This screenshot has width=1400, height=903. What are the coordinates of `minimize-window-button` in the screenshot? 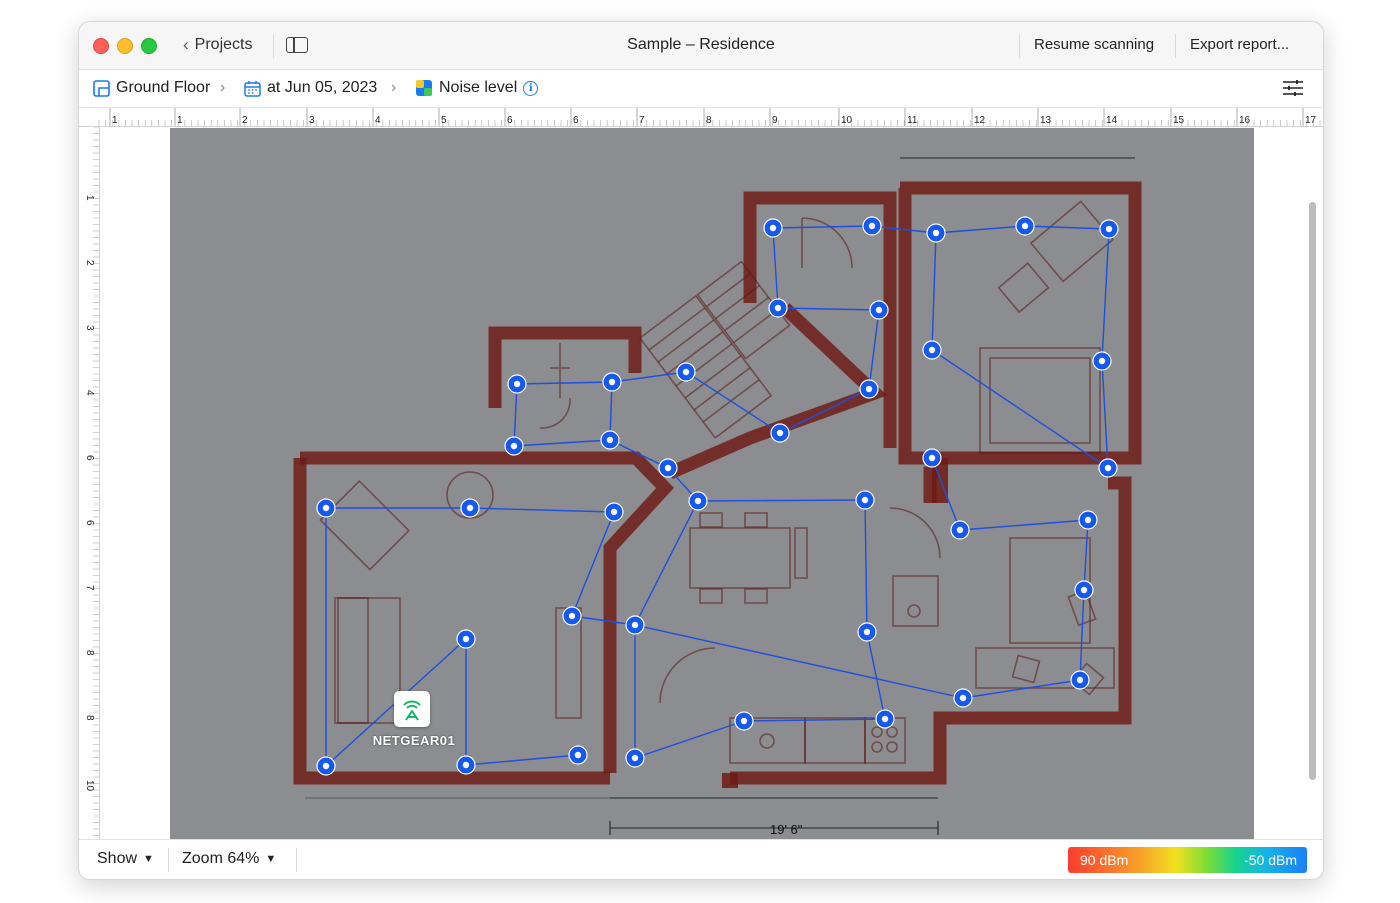 It's located at (125, 46).